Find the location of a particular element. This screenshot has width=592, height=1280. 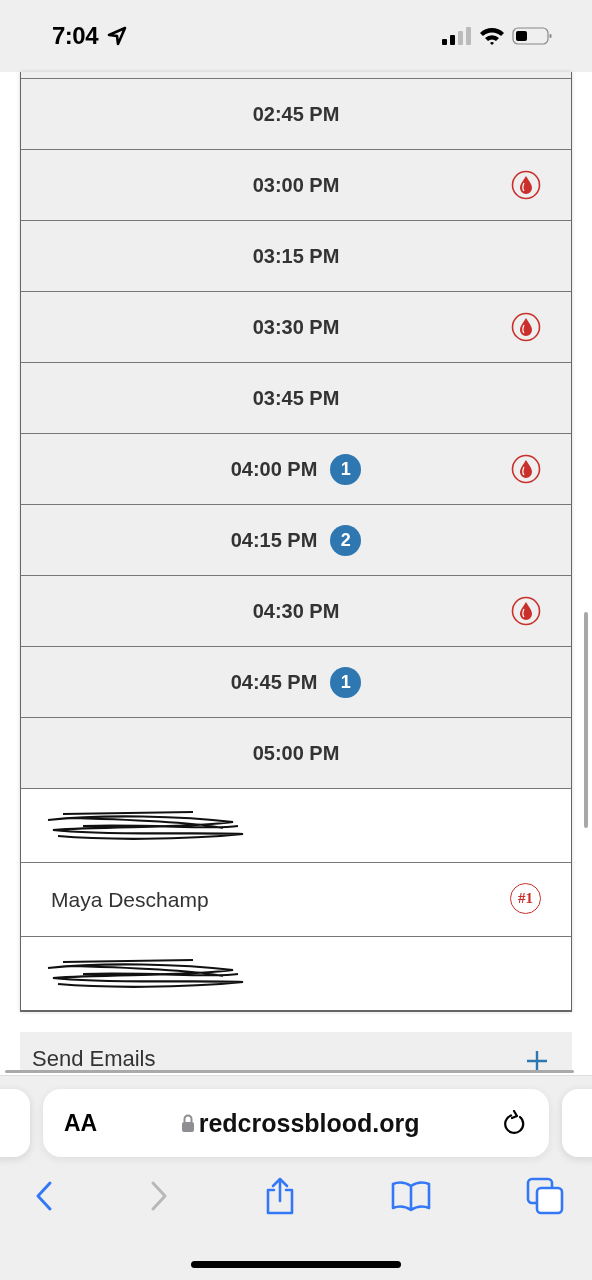

time-slot-row: 03:45 PM is located at coordinates (296, 398).